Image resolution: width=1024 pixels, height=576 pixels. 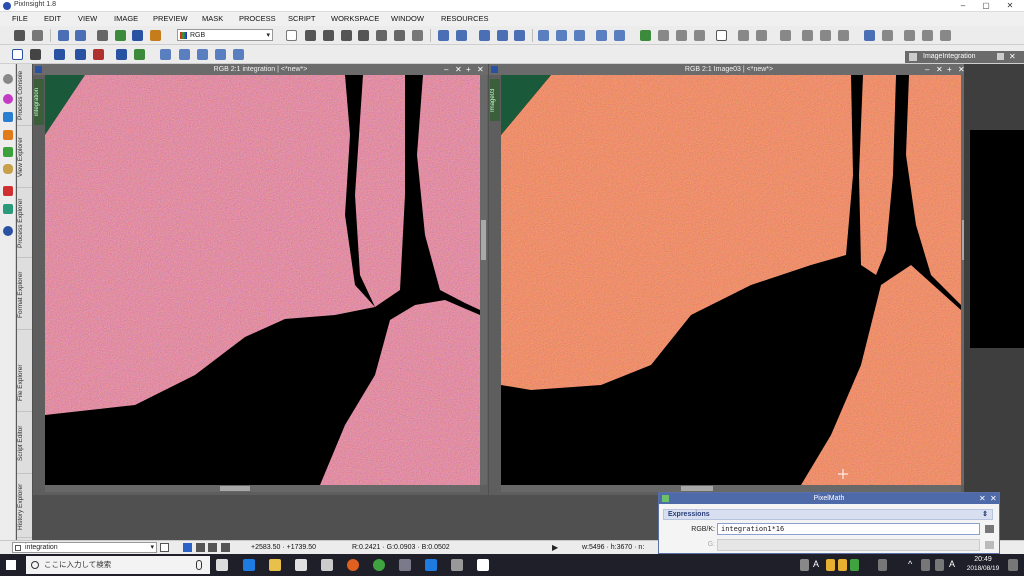 I want to click on scrollbar-thumb, so click(x=697, y=488).